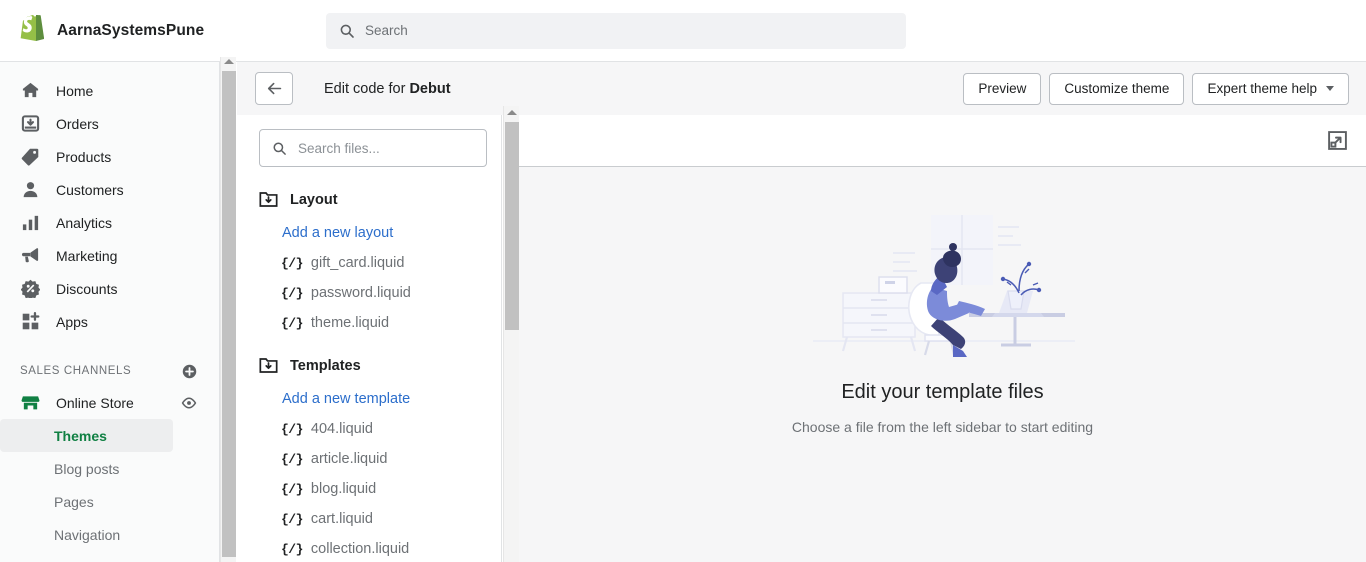 The height and width of the screenshot is (562, 1366). I want to click on store-name: AarnaSystemsPune, so click(131, 30).